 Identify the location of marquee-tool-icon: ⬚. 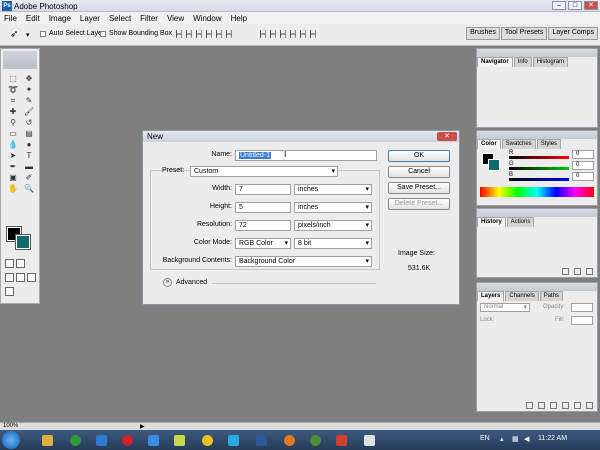
(13, 78).